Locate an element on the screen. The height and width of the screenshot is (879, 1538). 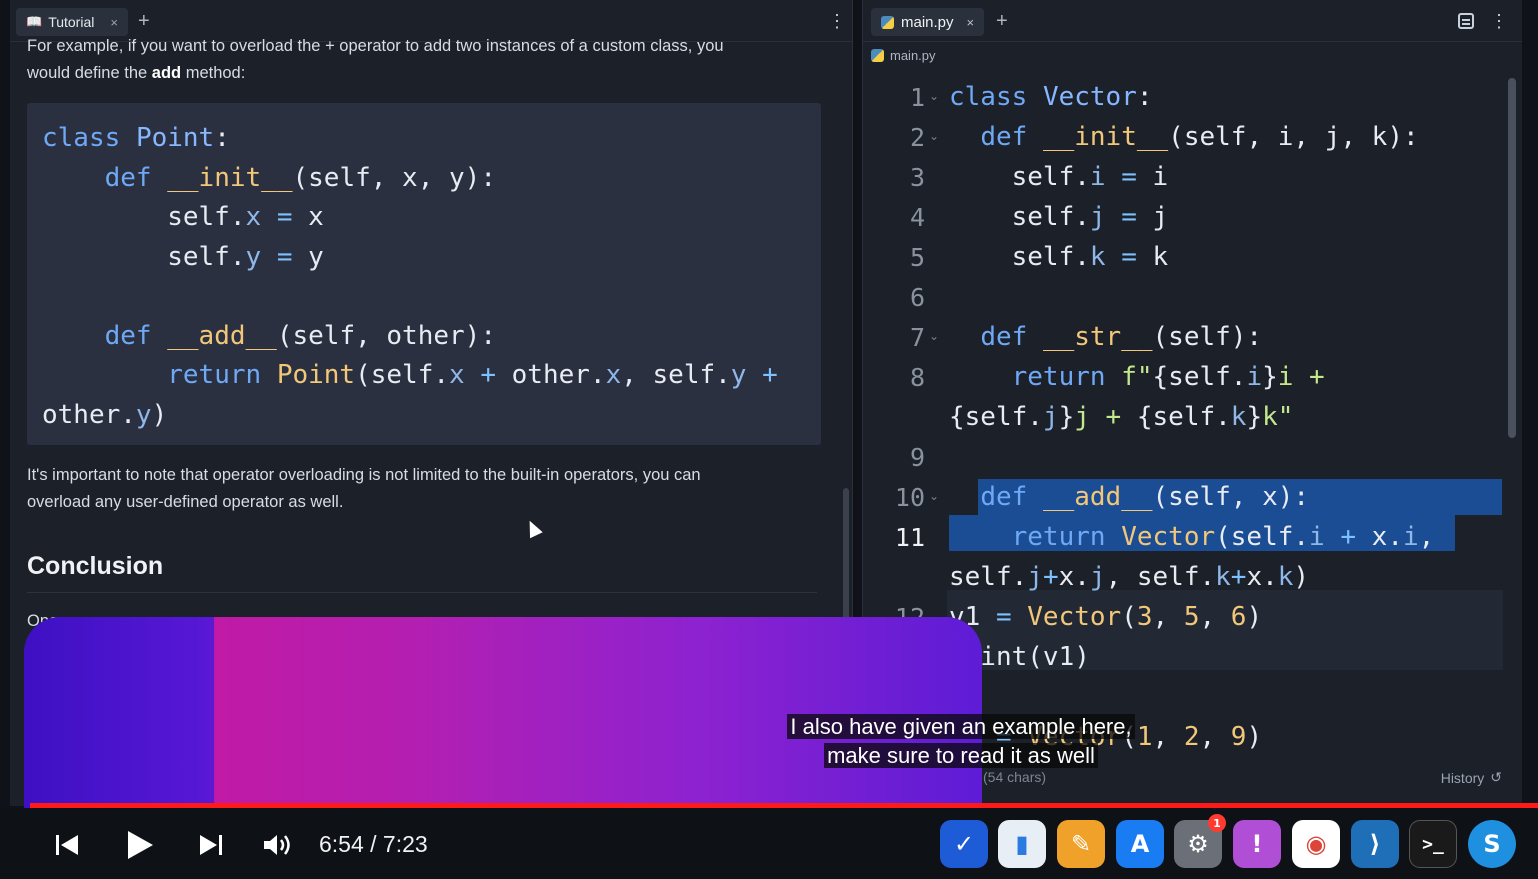
playback-time: 6:54 / 7:23 is located at coordinates (373, 844).